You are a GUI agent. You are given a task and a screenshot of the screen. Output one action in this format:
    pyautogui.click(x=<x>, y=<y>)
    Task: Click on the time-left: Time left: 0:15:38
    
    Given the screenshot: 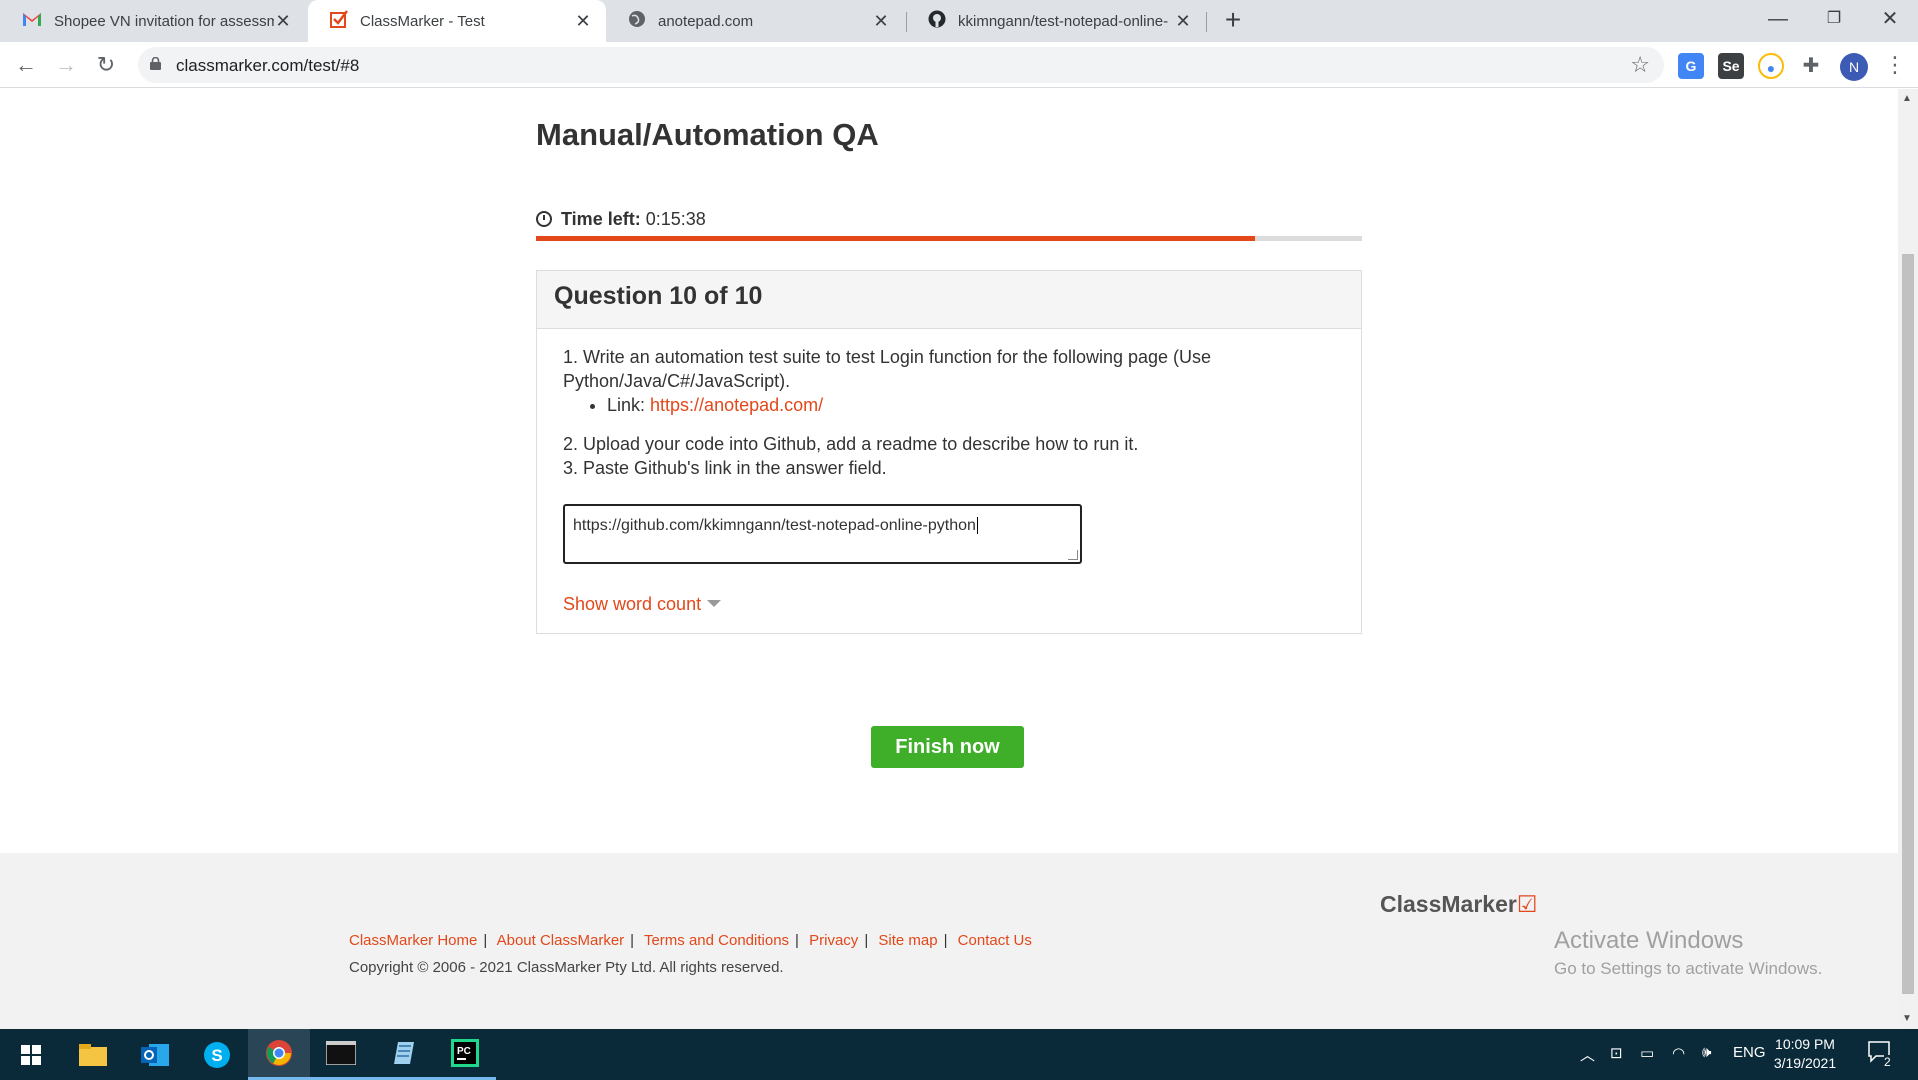 What is the action you would take?
    pyautogui.click(x=621, y=219)
    